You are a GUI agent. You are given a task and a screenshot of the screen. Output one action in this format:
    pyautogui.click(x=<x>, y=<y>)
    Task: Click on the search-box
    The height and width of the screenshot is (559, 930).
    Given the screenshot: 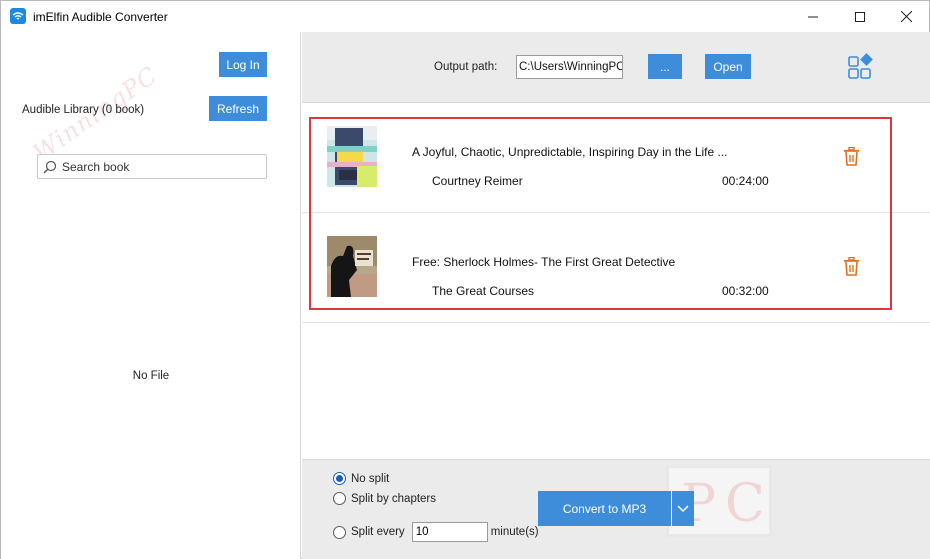 What is the action you would take?
    pyautogui.click(x=152, y=166)
    